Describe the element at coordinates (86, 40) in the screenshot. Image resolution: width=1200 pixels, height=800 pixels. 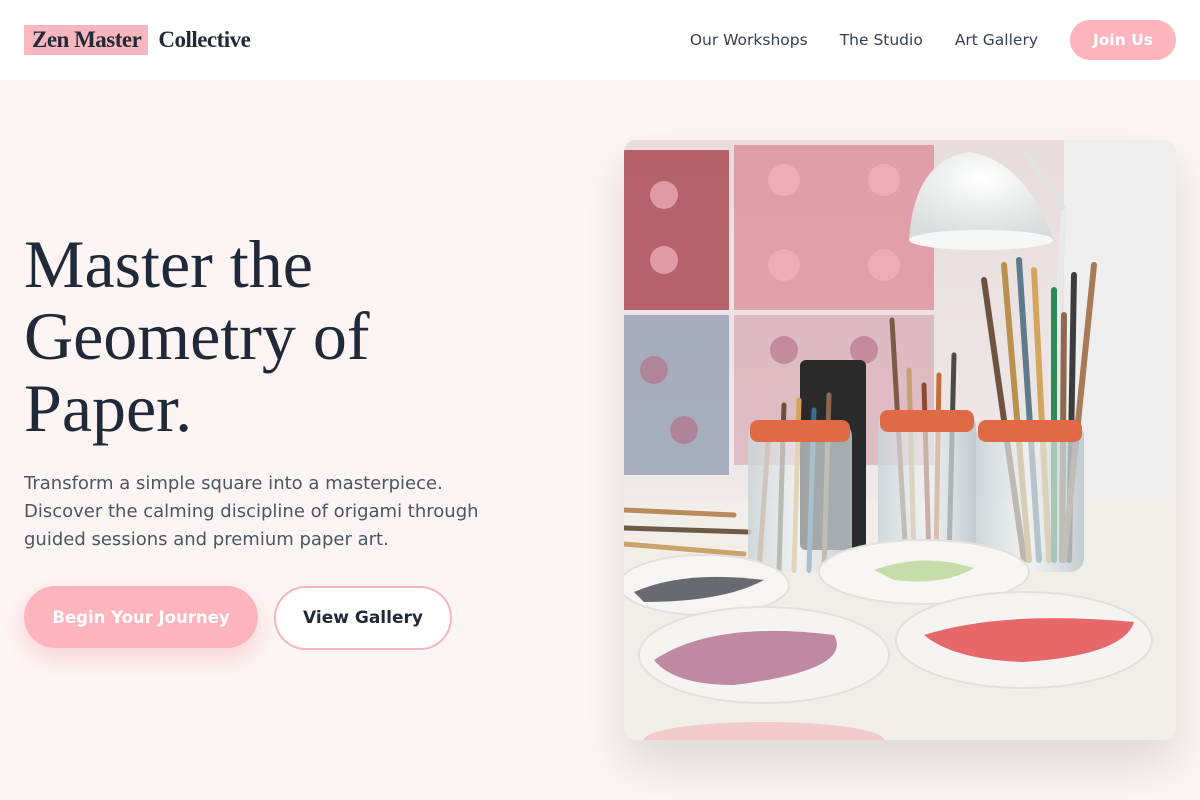
I see `logo-highlight: Zen Master` at that location.